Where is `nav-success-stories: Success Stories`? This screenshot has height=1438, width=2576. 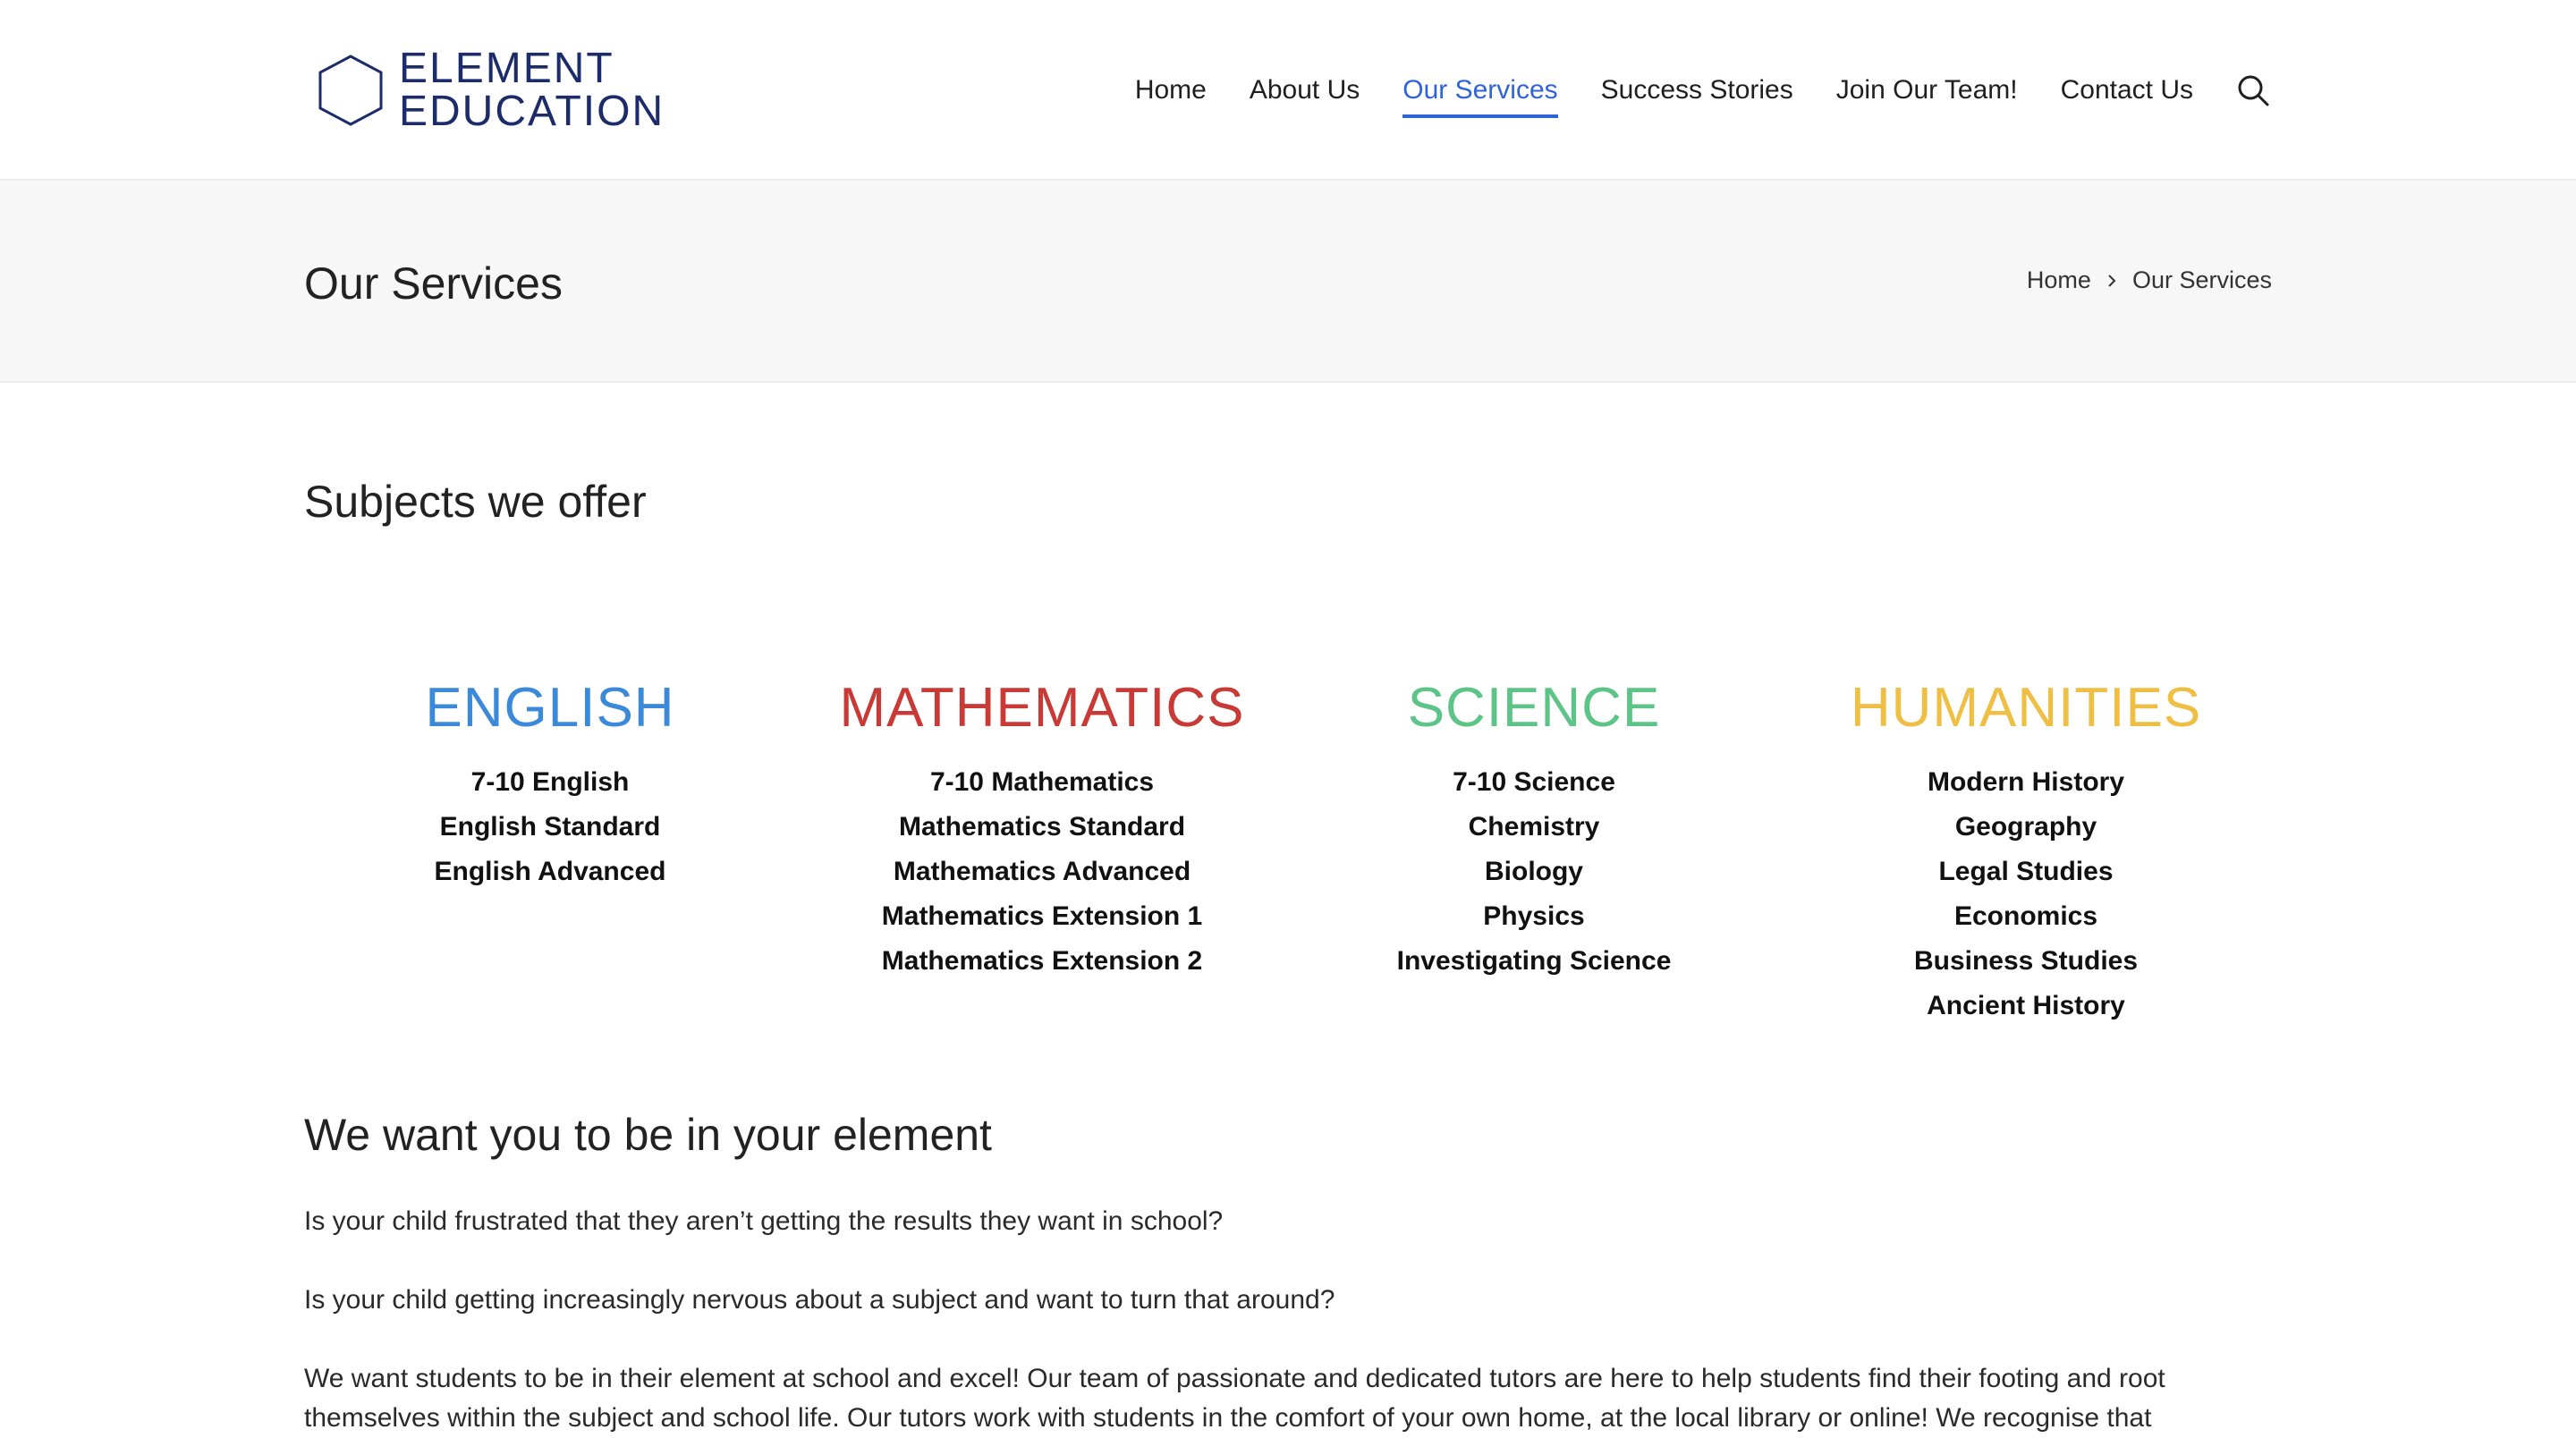 nav-success-stories: Success Stories is located at coordinates (1697, 90).